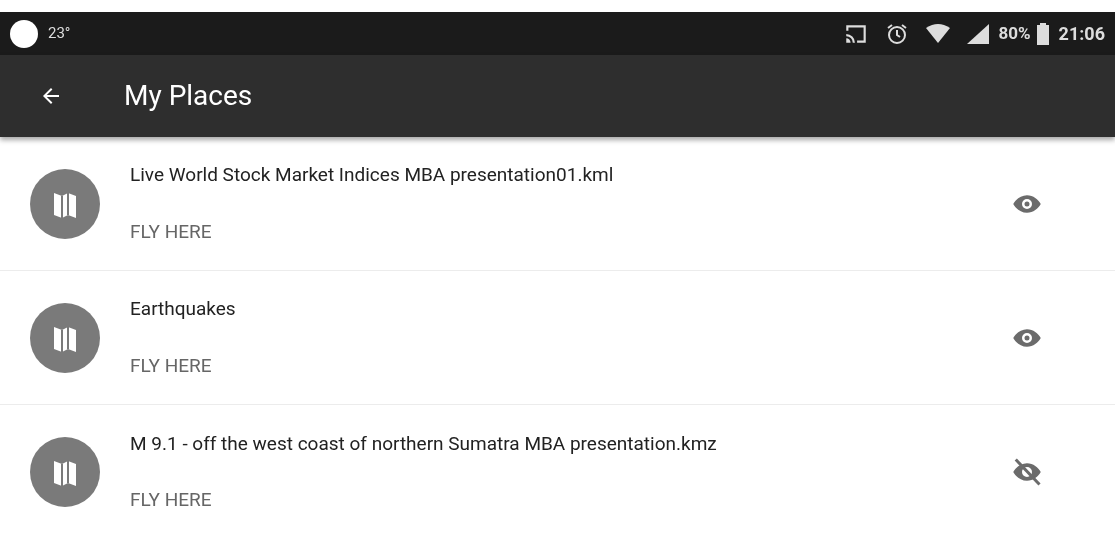  I want to click on place-name: M 9.1 - off the west coast of northern Sumatra MBA presentation.kmz, so click(568, 443).